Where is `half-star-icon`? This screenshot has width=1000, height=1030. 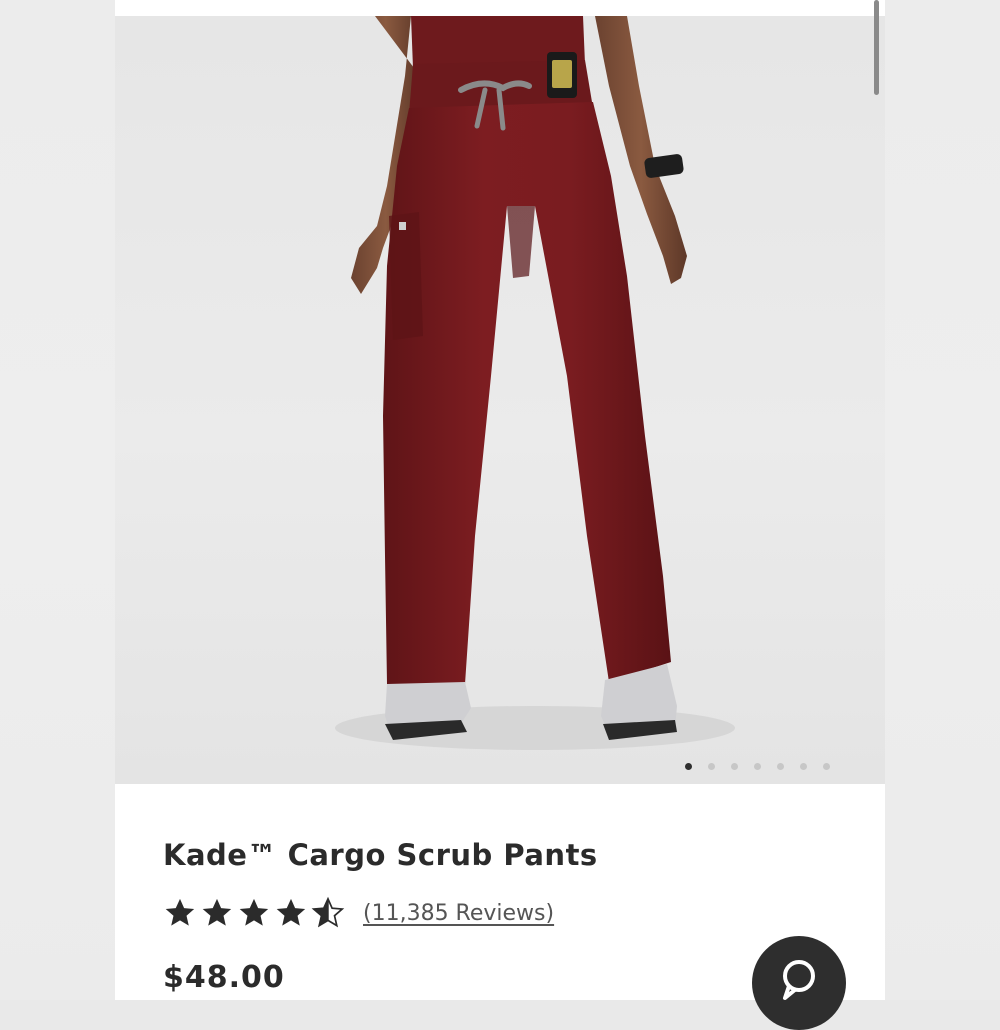 half-star-icon is located at coordinates (328, 912).